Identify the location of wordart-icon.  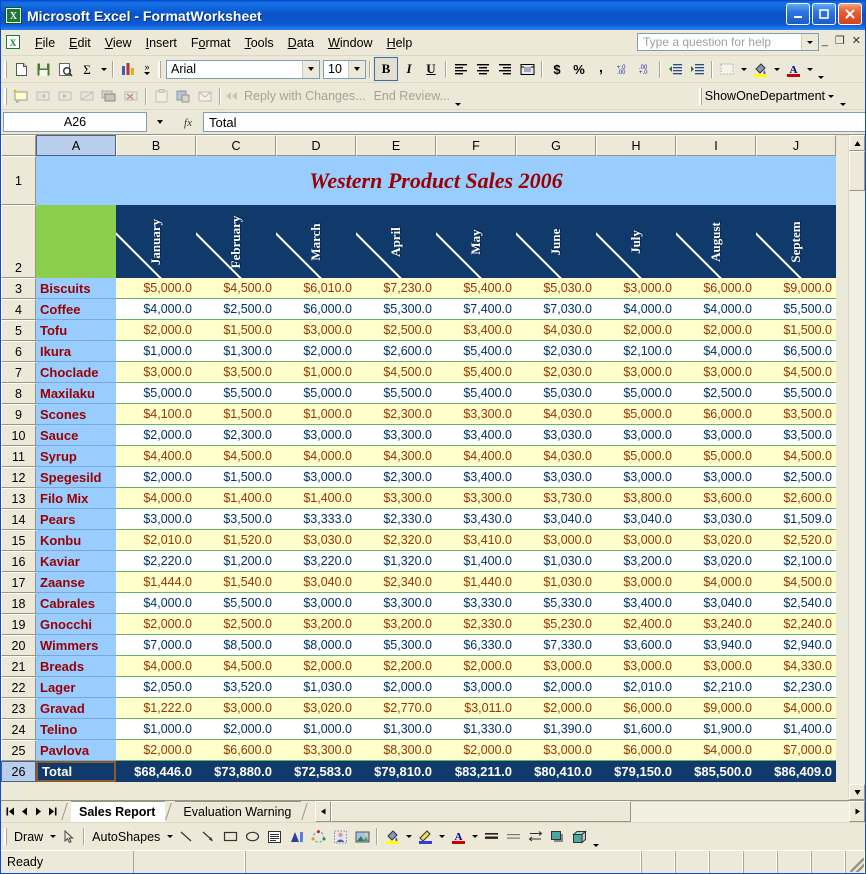
(296, 837).